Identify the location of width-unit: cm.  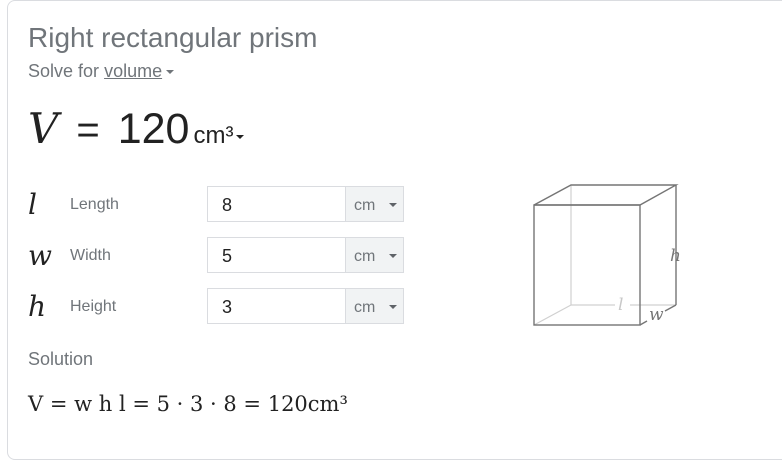
(365, 256).